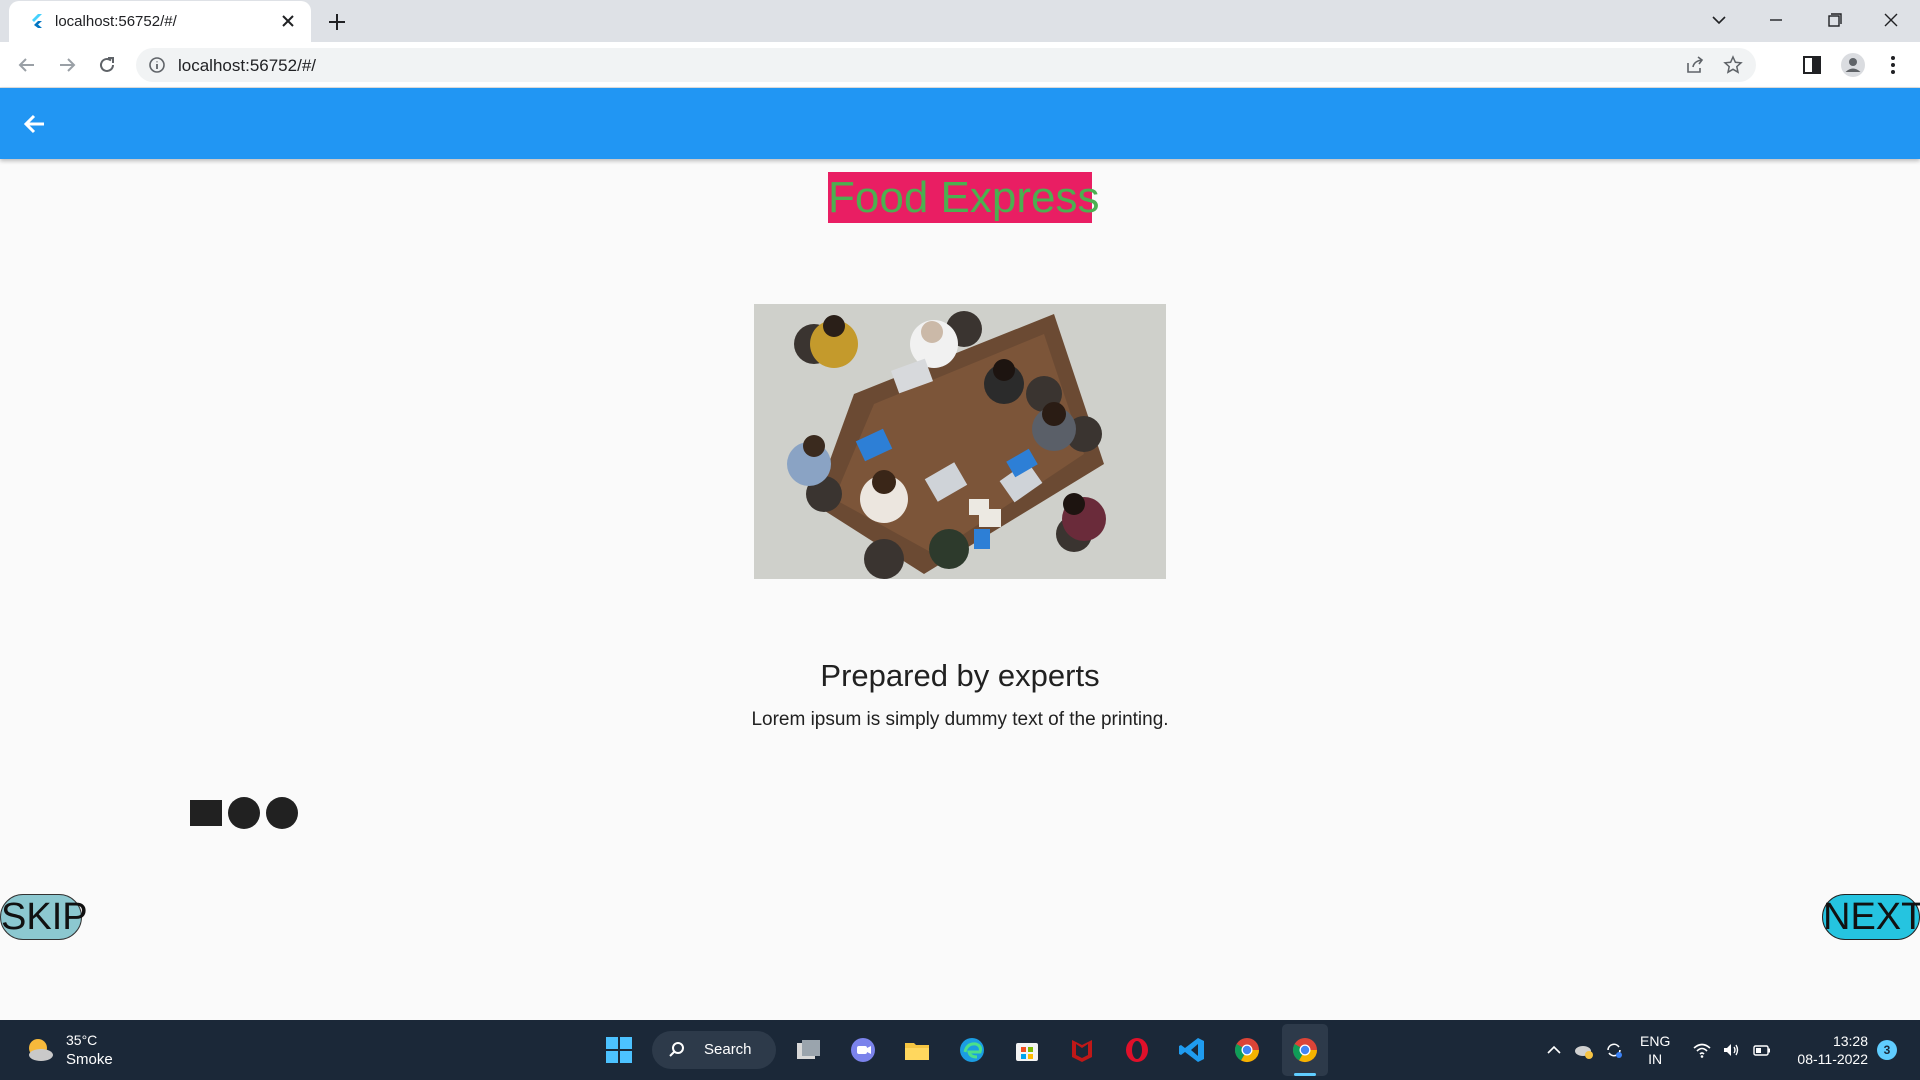 Image resolution: width=1920 pixels, height=1080 pixels. I want to click on clock-time: 13:28, so click(1850, 1041).